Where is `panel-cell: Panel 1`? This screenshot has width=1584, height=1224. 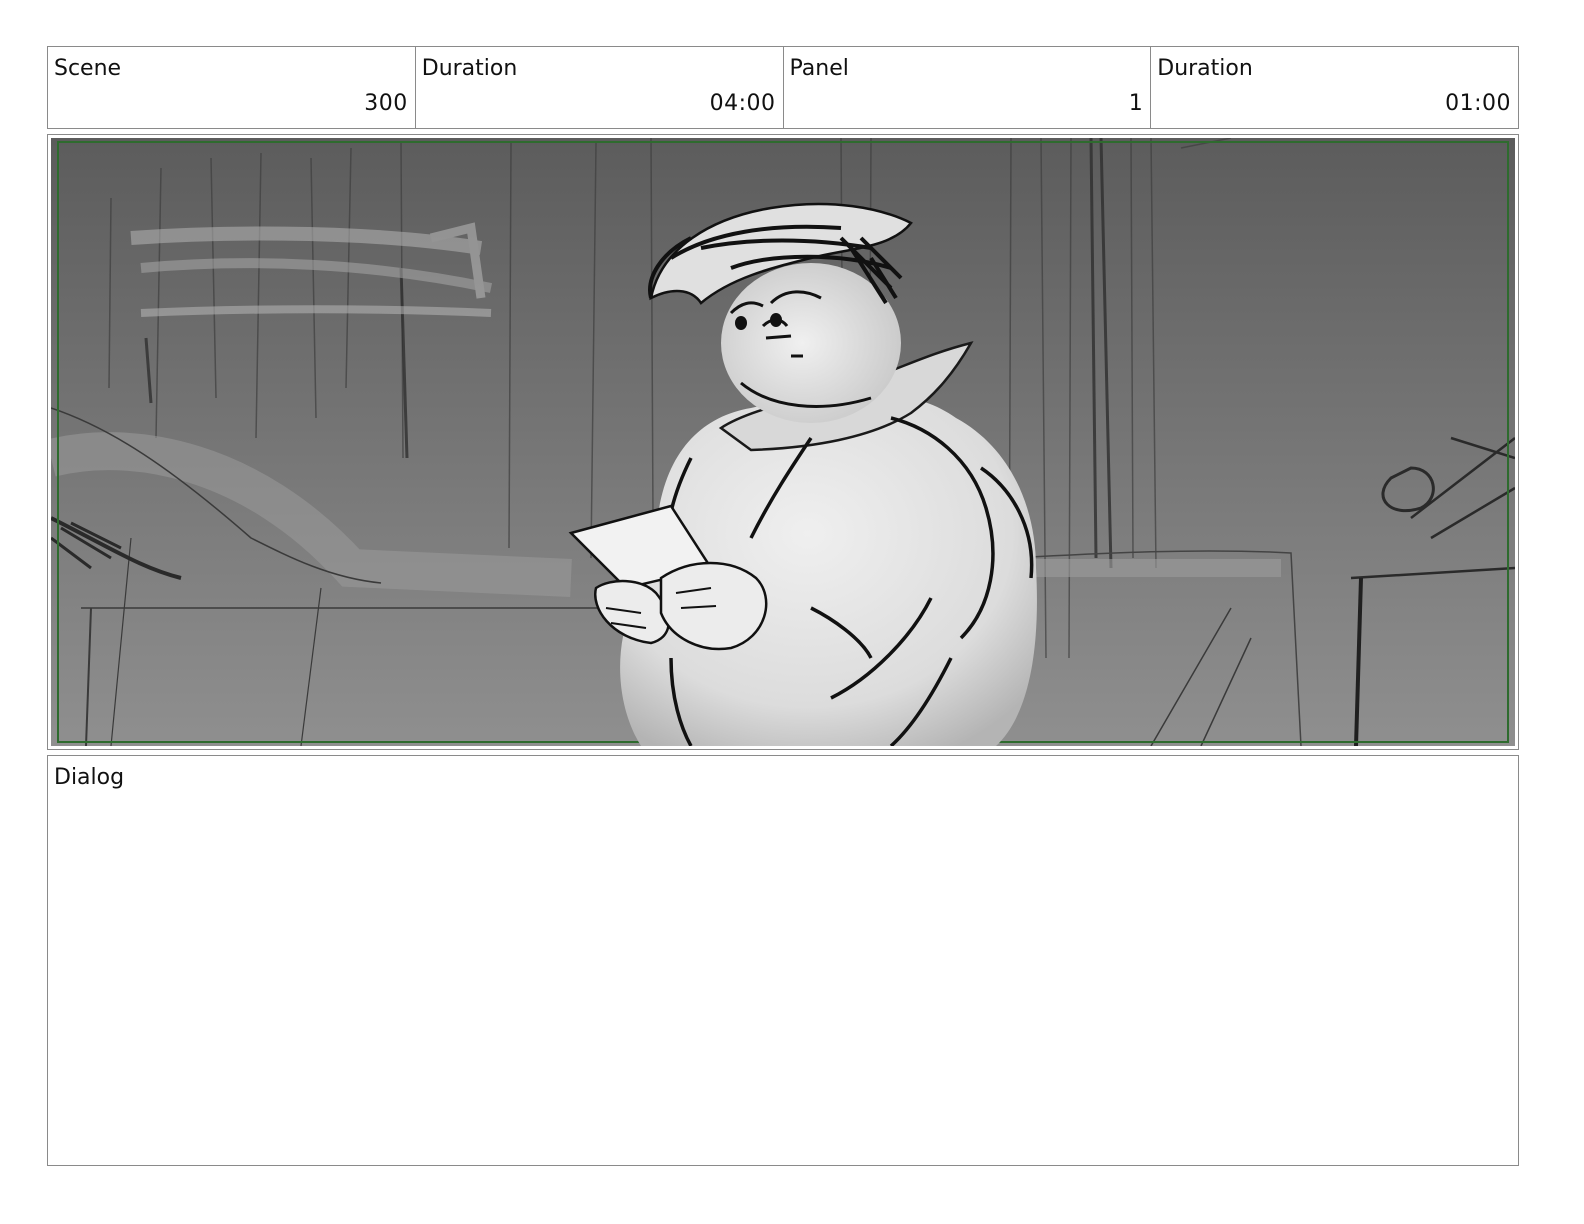 panel-cell: Panel 1 is located at coordinates (968, 87).